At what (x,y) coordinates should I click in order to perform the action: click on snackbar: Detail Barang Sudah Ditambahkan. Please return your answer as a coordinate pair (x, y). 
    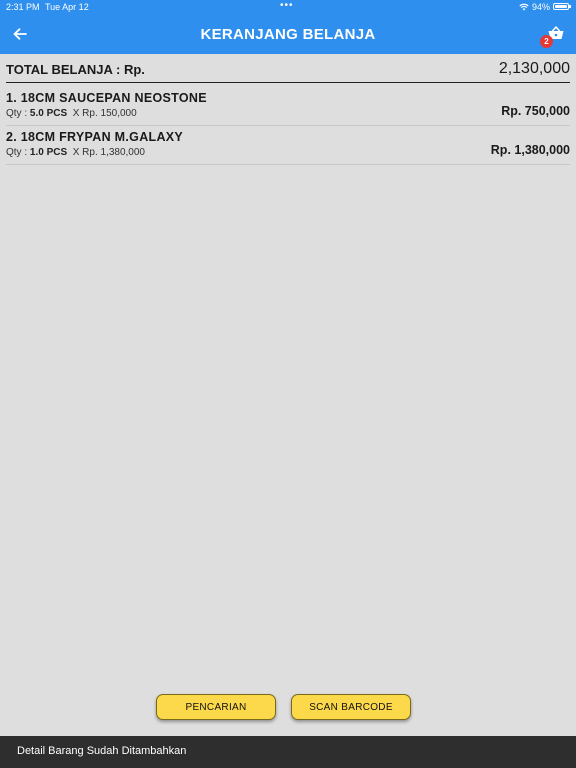
    Looking at the image, I should click on (288, 752).